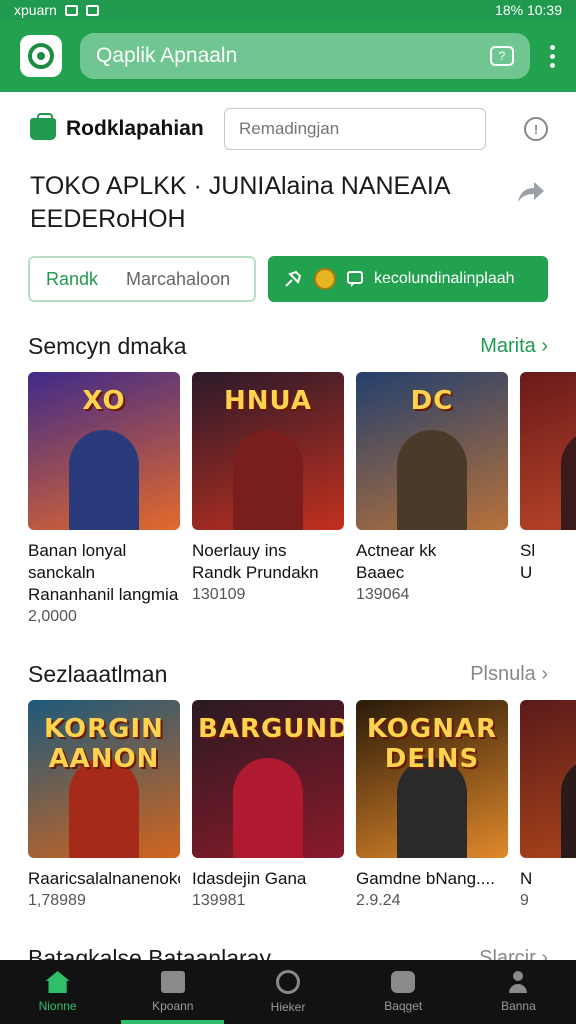  I want to click on share-arrow-icon, so click(530, 192).